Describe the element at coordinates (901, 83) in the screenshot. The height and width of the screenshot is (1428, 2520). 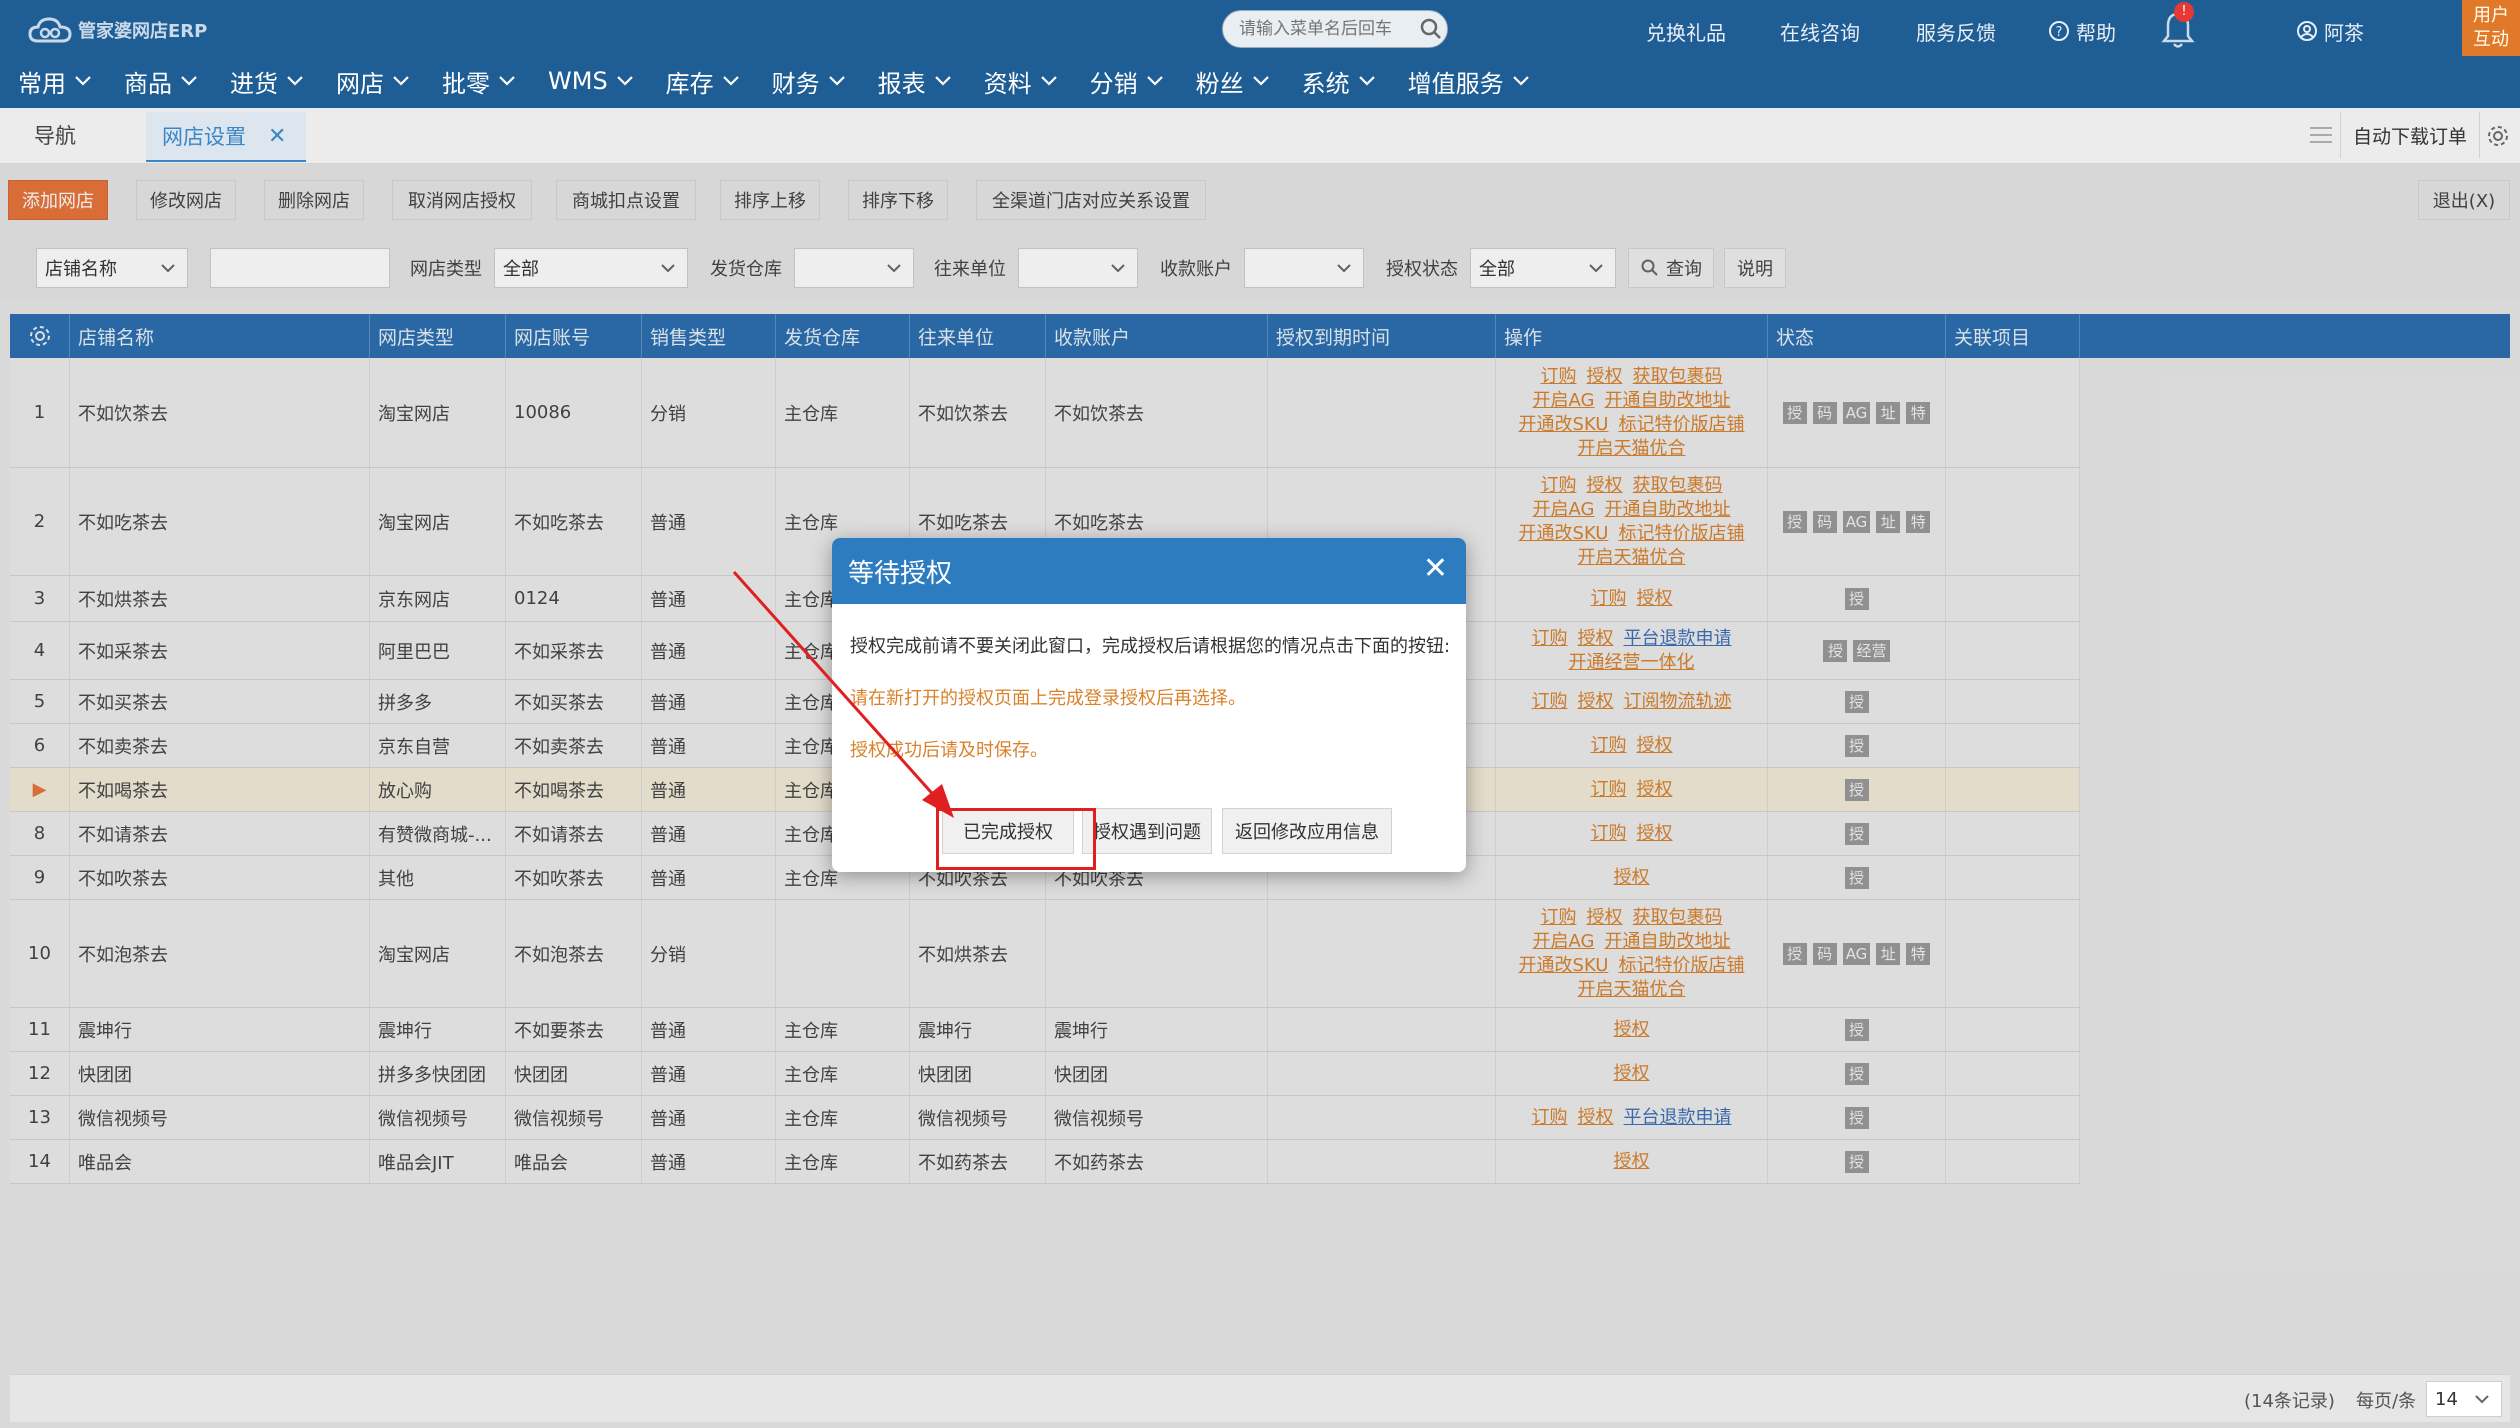
I see `menu-item-label: 报表` at that location.